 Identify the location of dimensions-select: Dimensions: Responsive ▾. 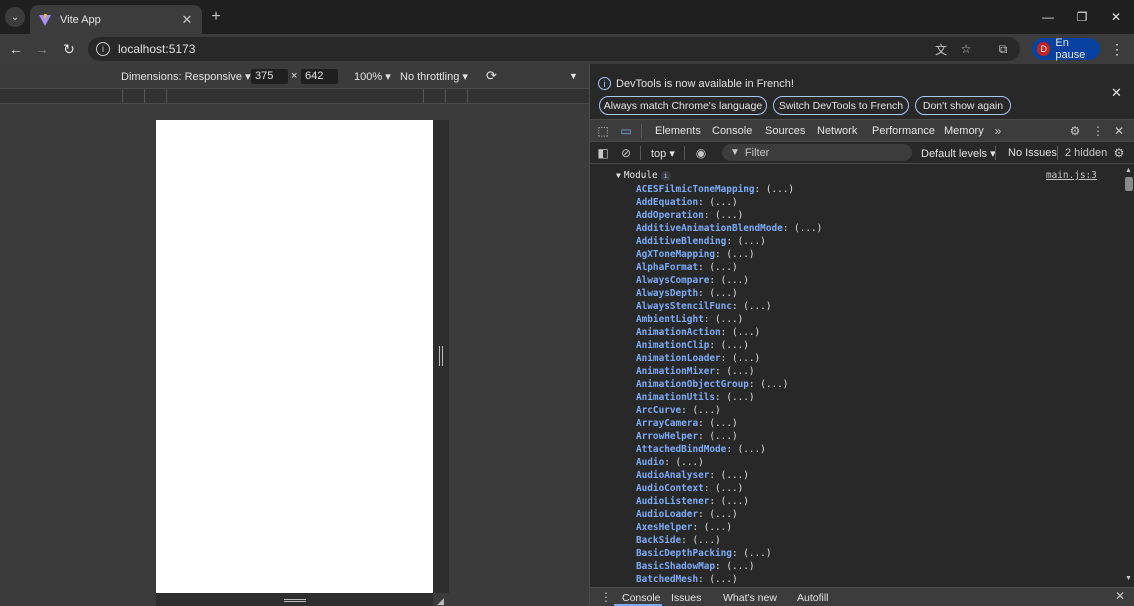
(186, 76).